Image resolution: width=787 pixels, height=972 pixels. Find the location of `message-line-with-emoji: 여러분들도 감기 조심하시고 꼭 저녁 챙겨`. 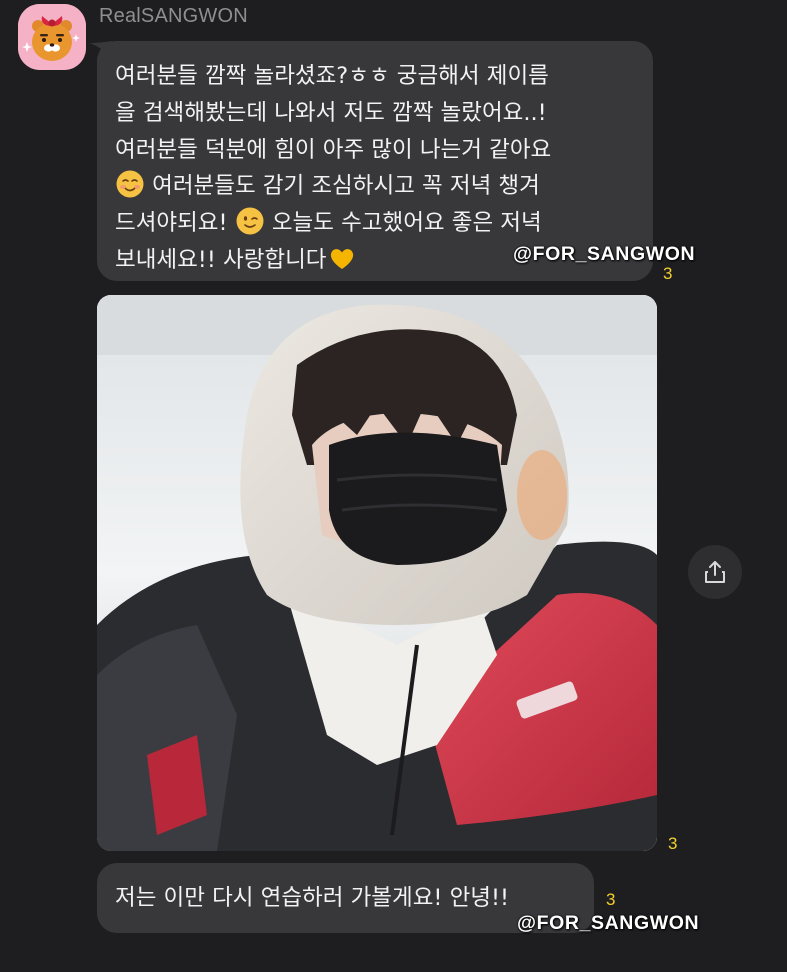

message-line-with-emoji: 여러분들도 감기 조심하시고 꼭 저녁 챙겨 is located at coordinates (375, 186).